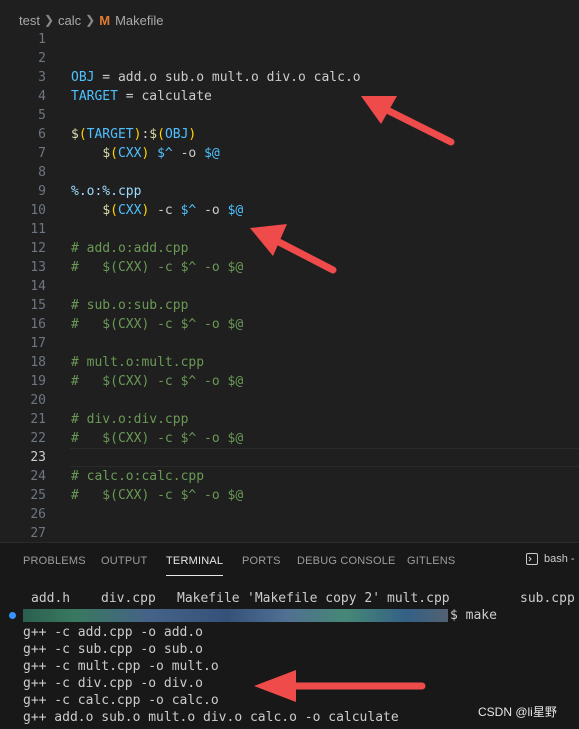  Describe the element at coordinates (42, 58) in the screenshot. I see `line-number: 2` at that location.